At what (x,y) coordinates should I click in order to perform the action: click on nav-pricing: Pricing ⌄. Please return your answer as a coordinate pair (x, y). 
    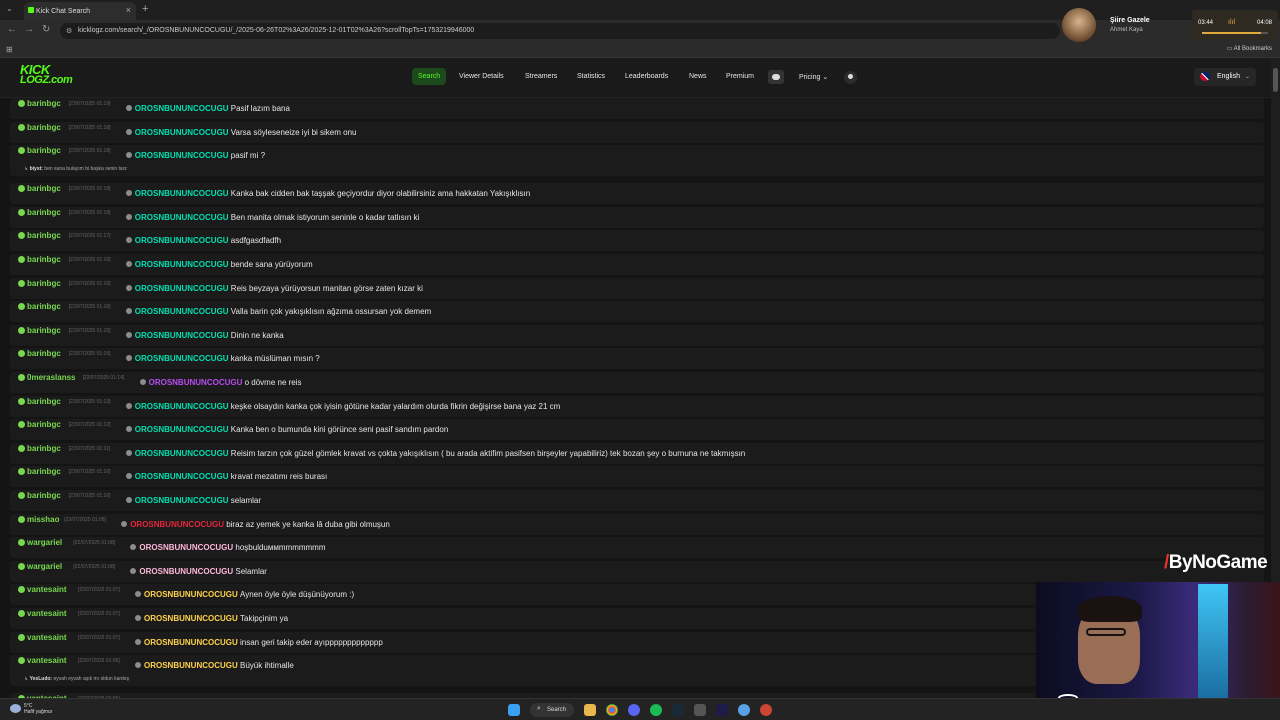
    Looking at the image, I should click on (813, 77).